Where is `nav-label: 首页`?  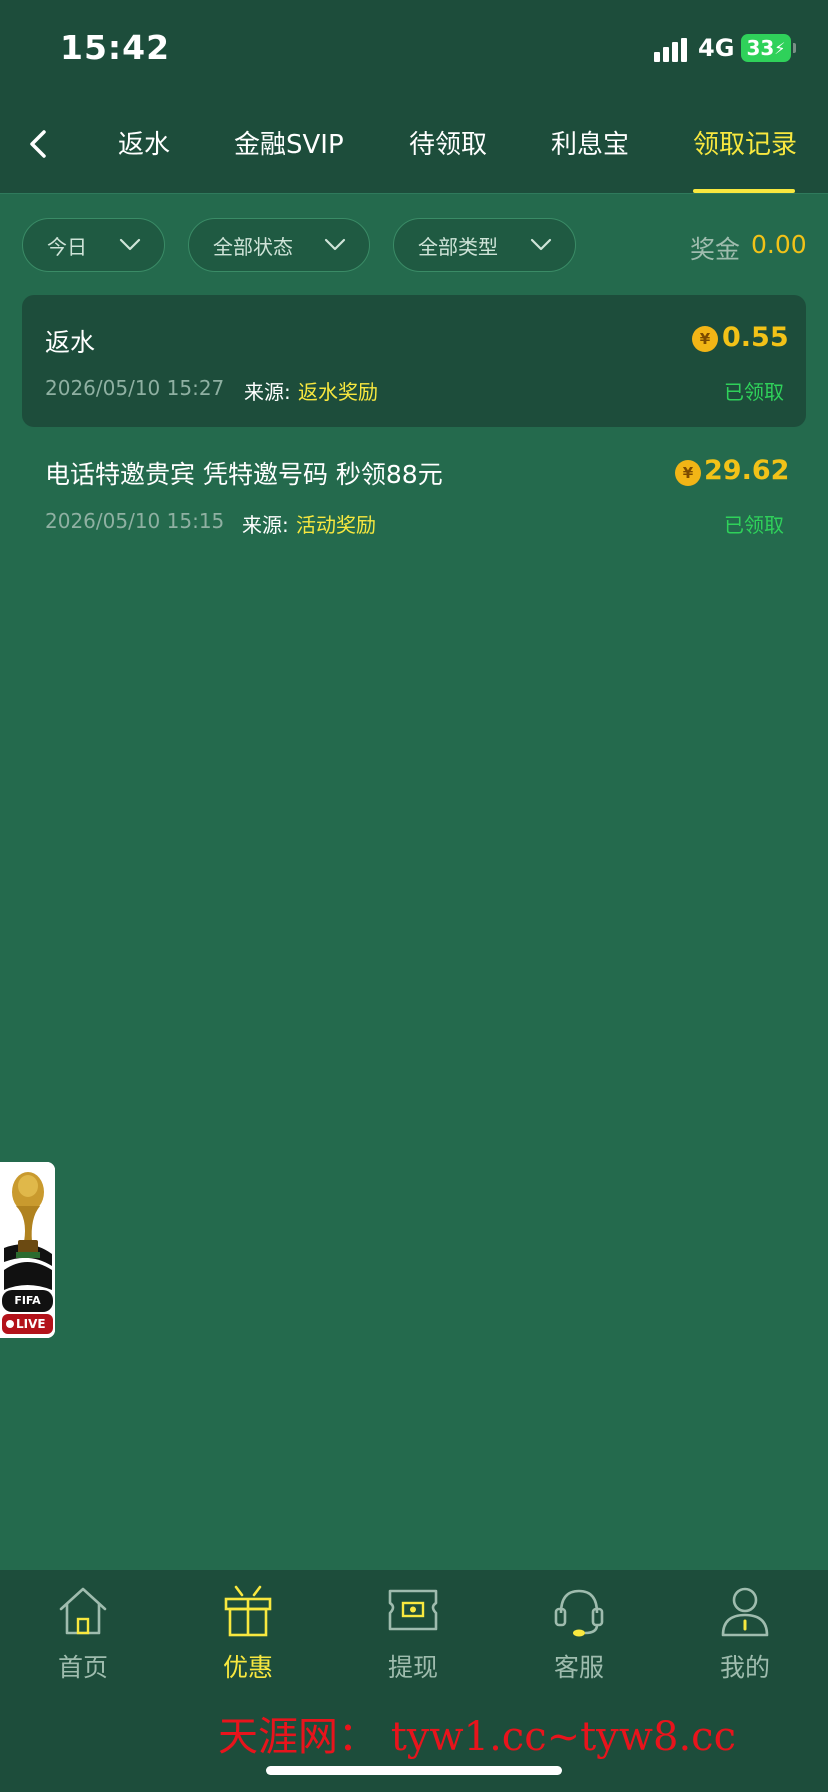 nav-label: 首页 is located at coordinates (82, 1667).